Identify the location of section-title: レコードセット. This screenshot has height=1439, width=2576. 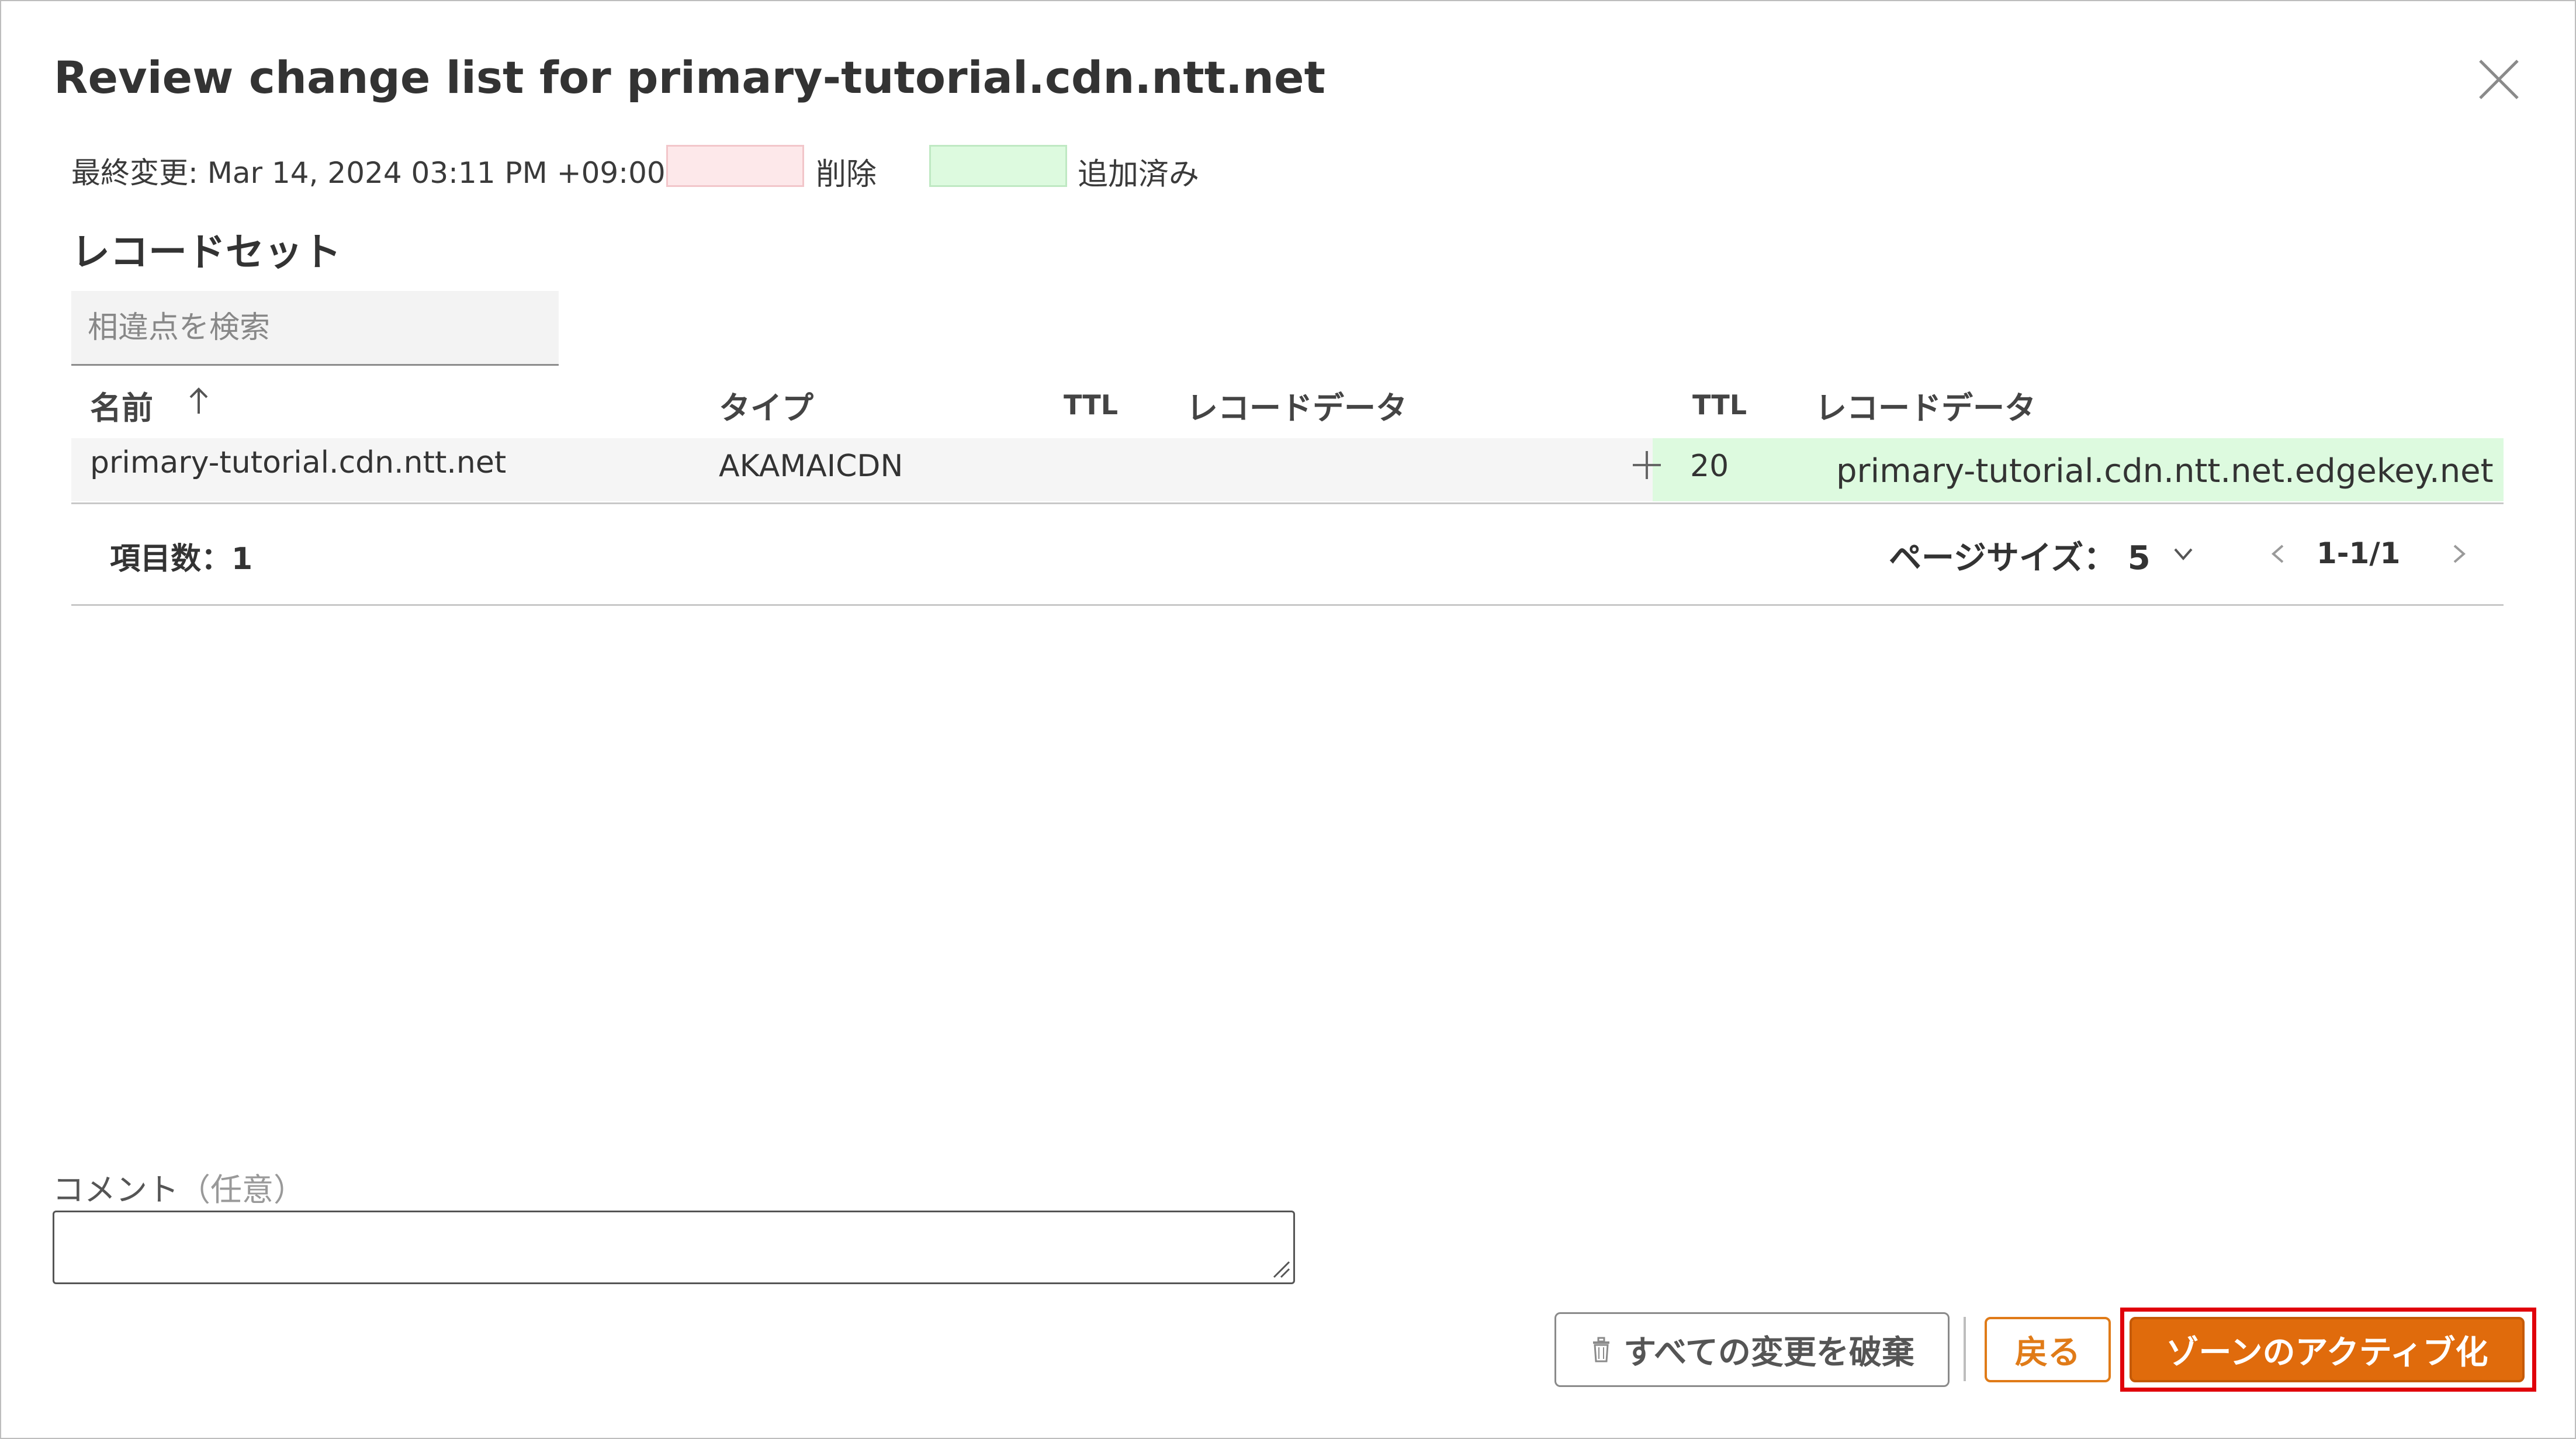
(206, 252).